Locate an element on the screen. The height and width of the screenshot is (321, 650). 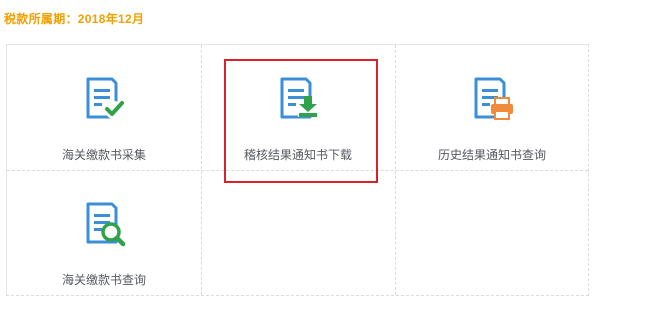
tile-label: 历史结果通知书查询 is located at coordinates (491, 155).